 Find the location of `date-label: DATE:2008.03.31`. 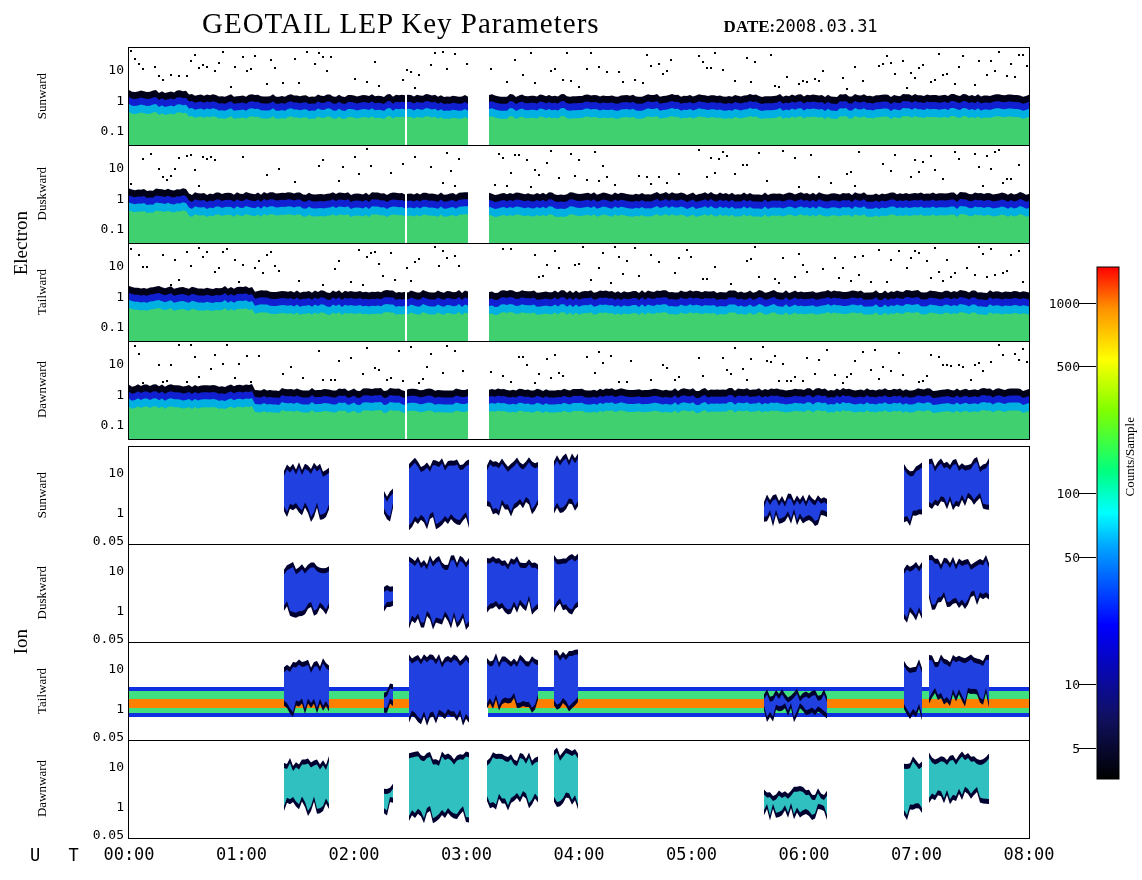

date-label: DATE:2008.03.31 is located at coordinates (800, 26).